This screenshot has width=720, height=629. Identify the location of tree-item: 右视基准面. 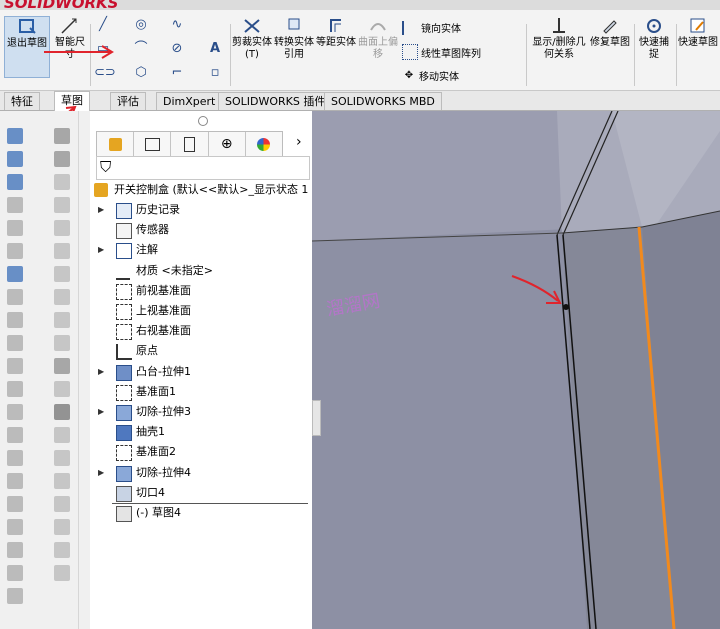
(201, 331).